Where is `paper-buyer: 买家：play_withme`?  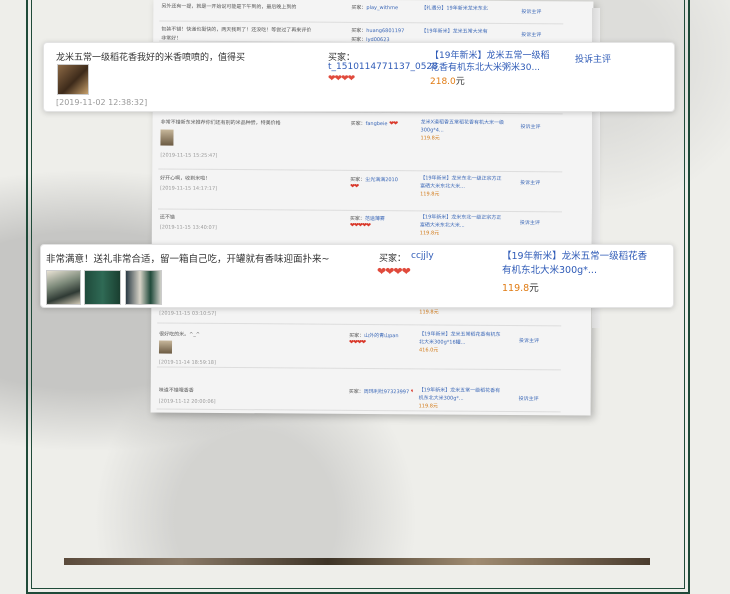 paper-buyer: 买家：play_withme is located at coordinates (375, 8).